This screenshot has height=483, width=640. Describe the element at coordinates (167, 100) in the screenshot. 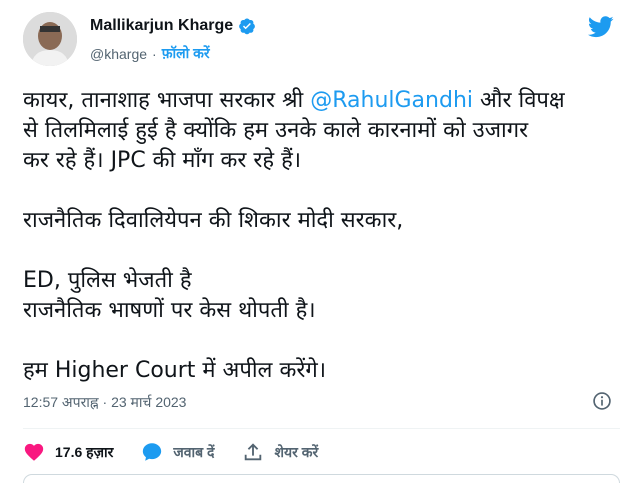

I see `tweet-line-1-pre: कायर, तानाशाह भाजपा सरकार श्री` at that location.